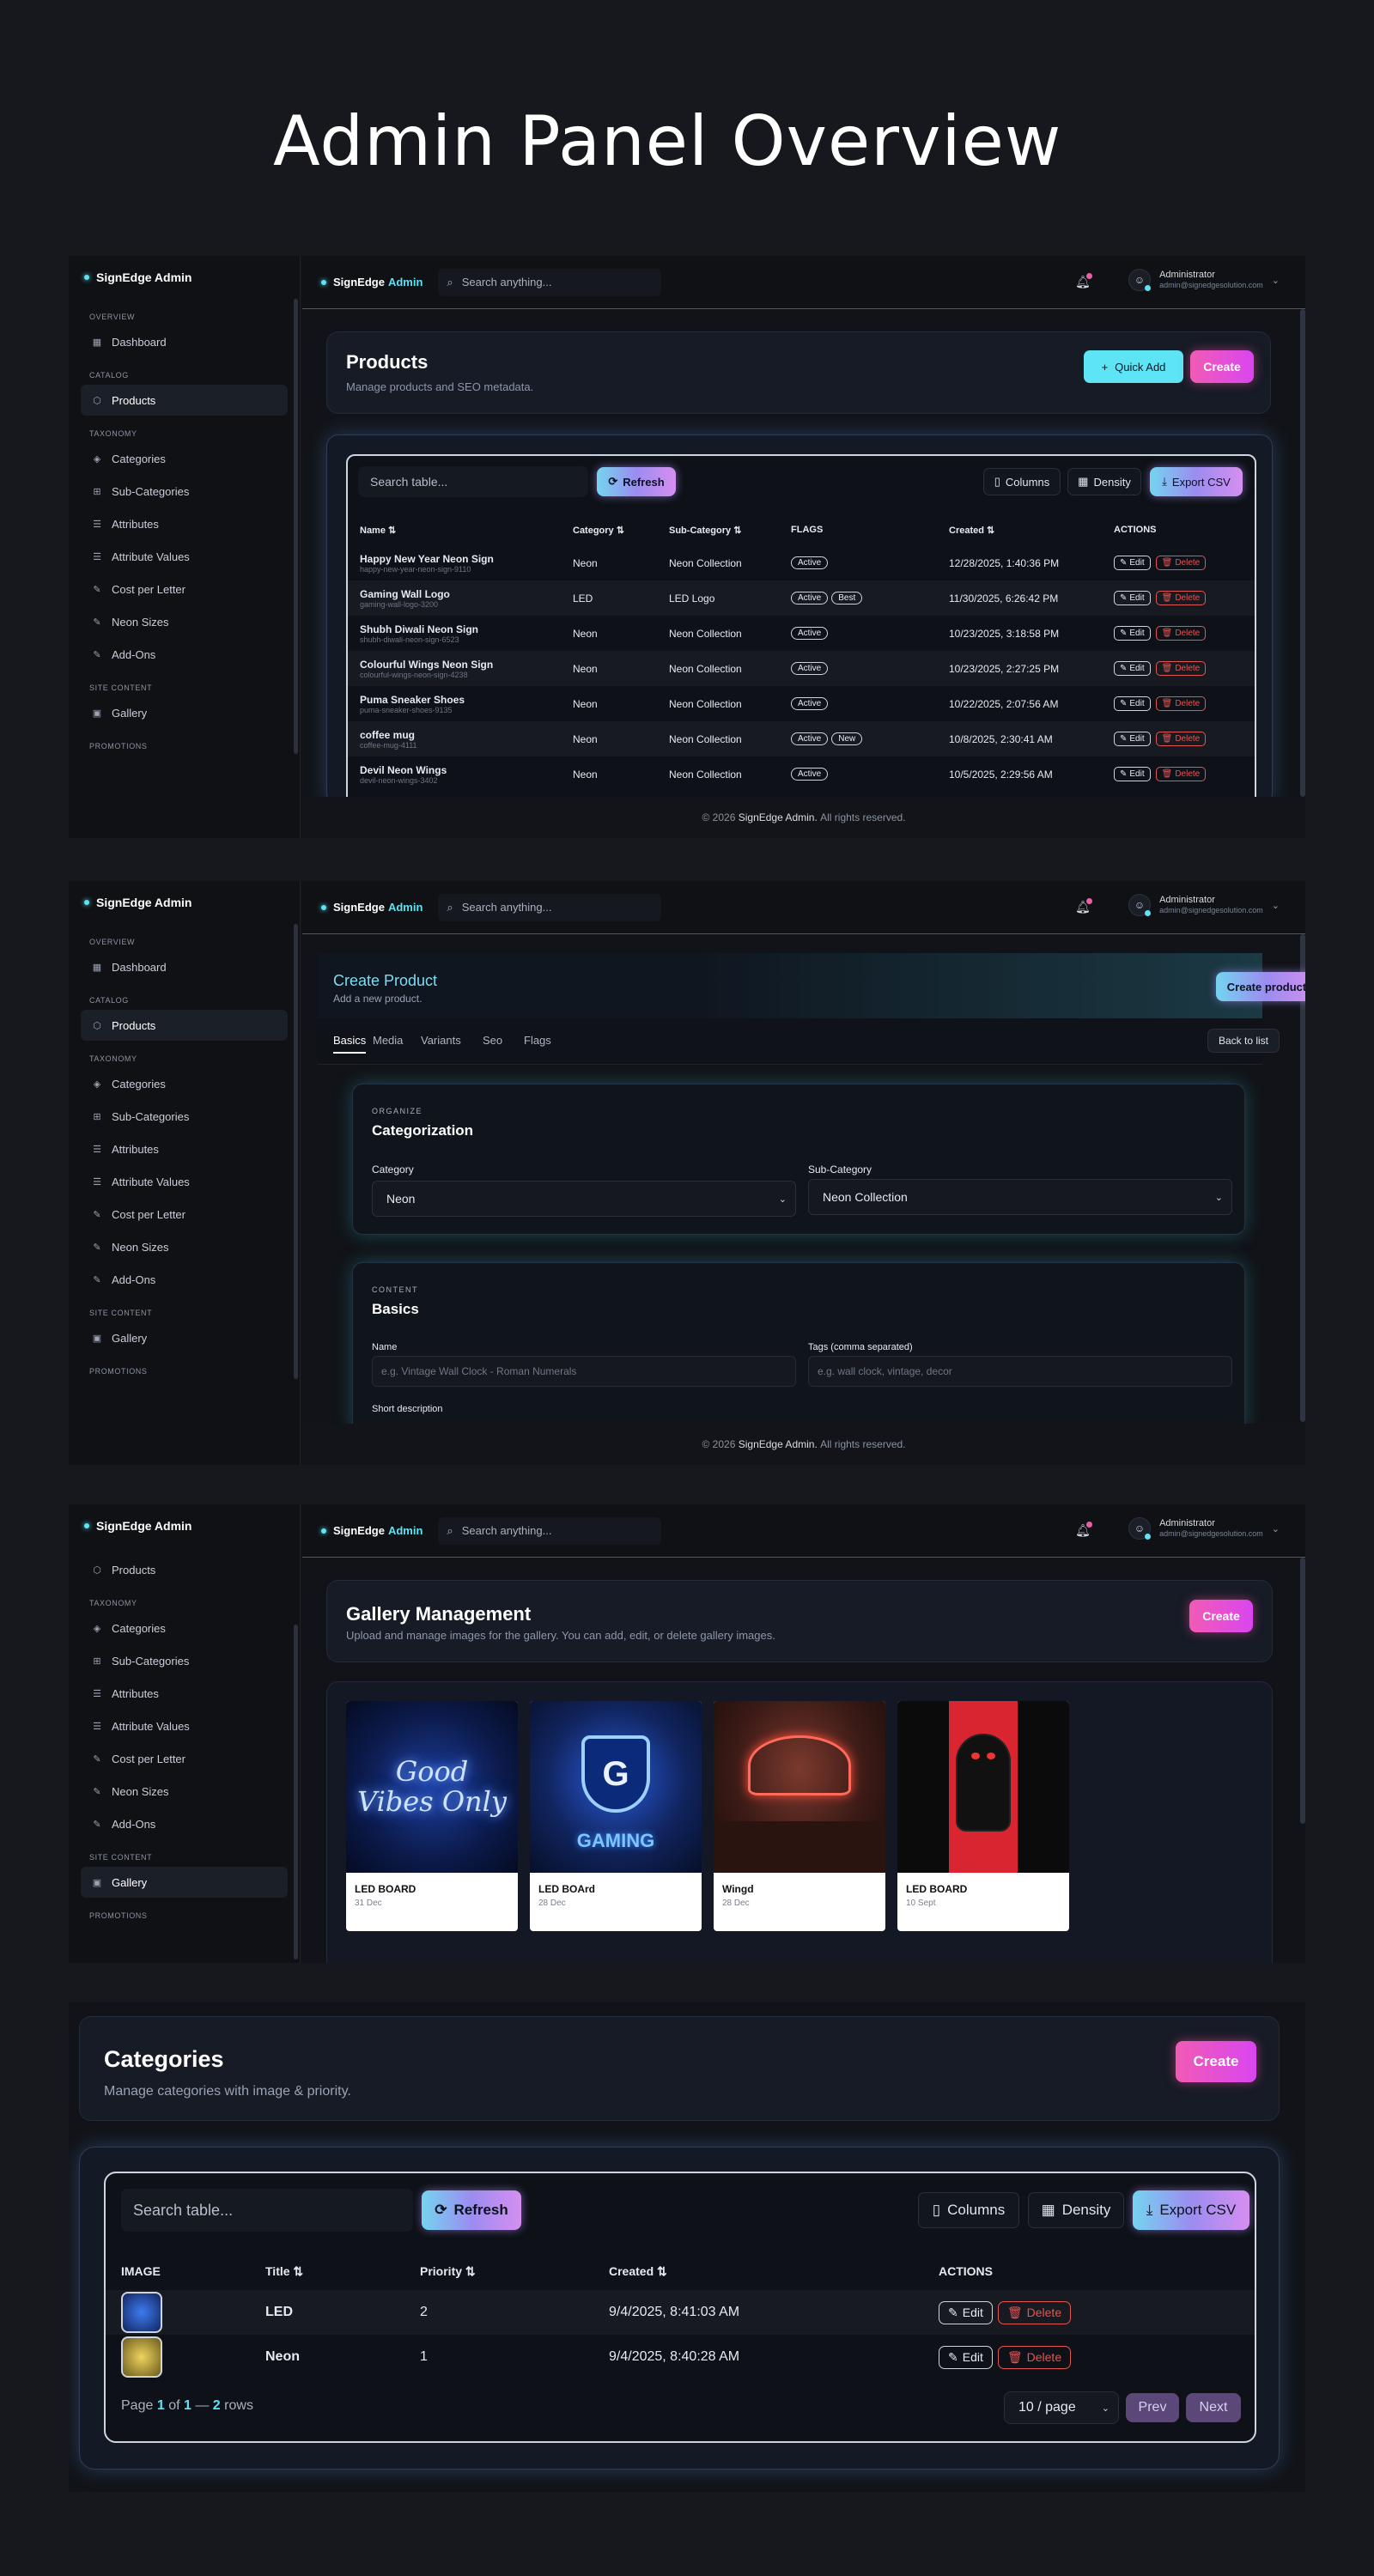 This screenshot has width=1374, height=2576. What do you see at coordinates (350, 1044) in the screenshot?
I see `tab-basics: Basics` at bounding box center [350, 1044].